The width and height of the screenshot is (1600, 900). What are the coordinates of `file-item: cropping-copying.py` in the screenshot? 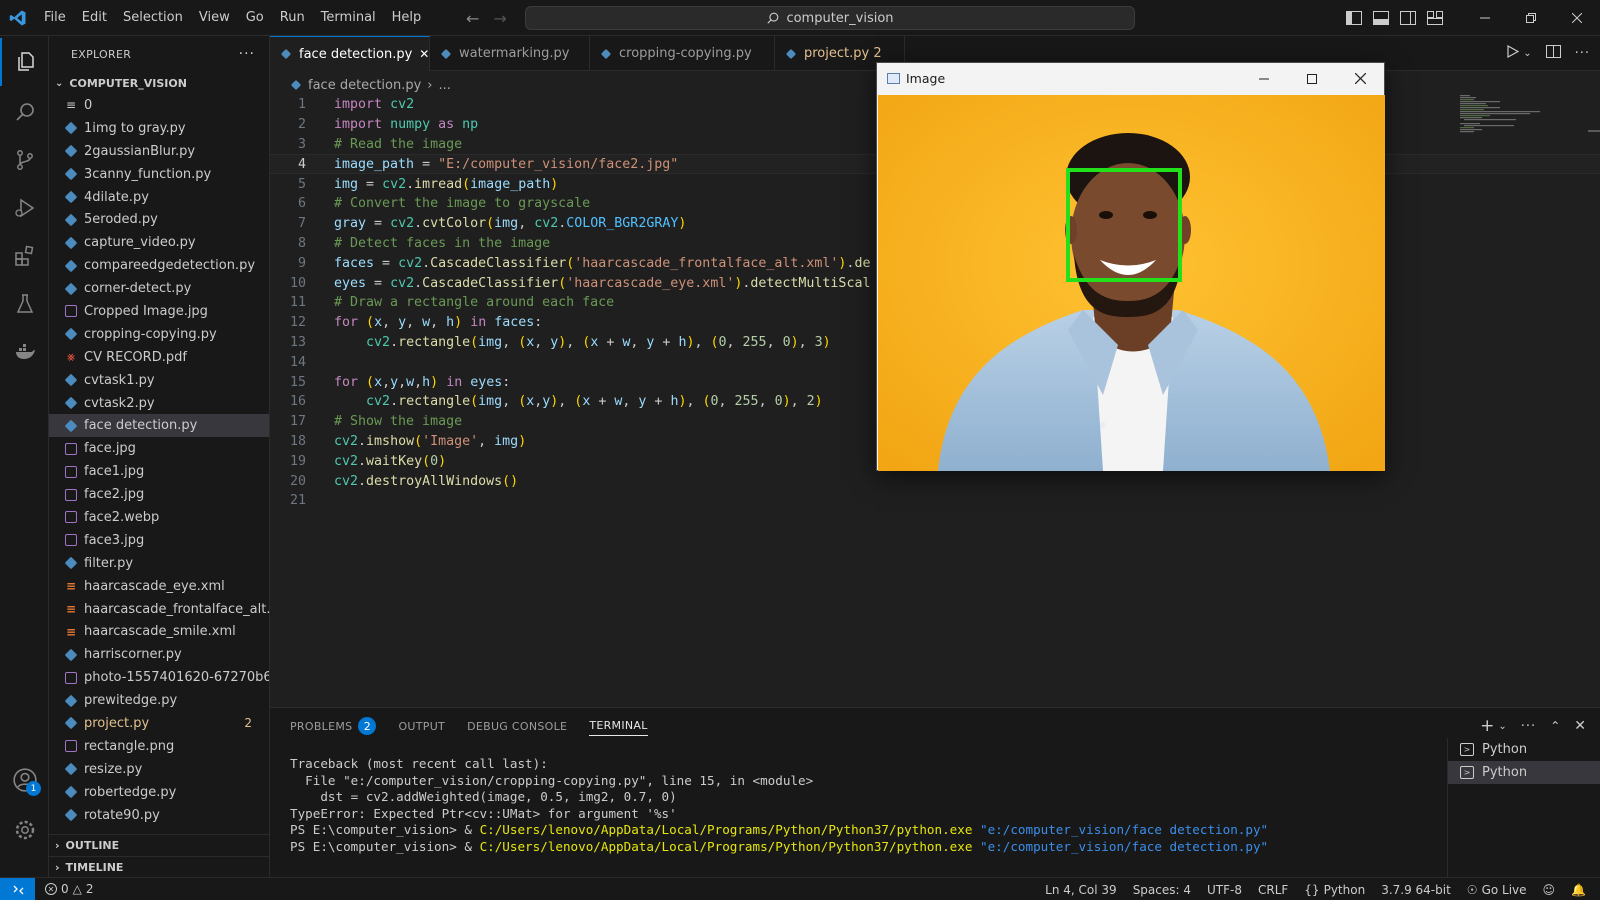 It's located at (159, 334).